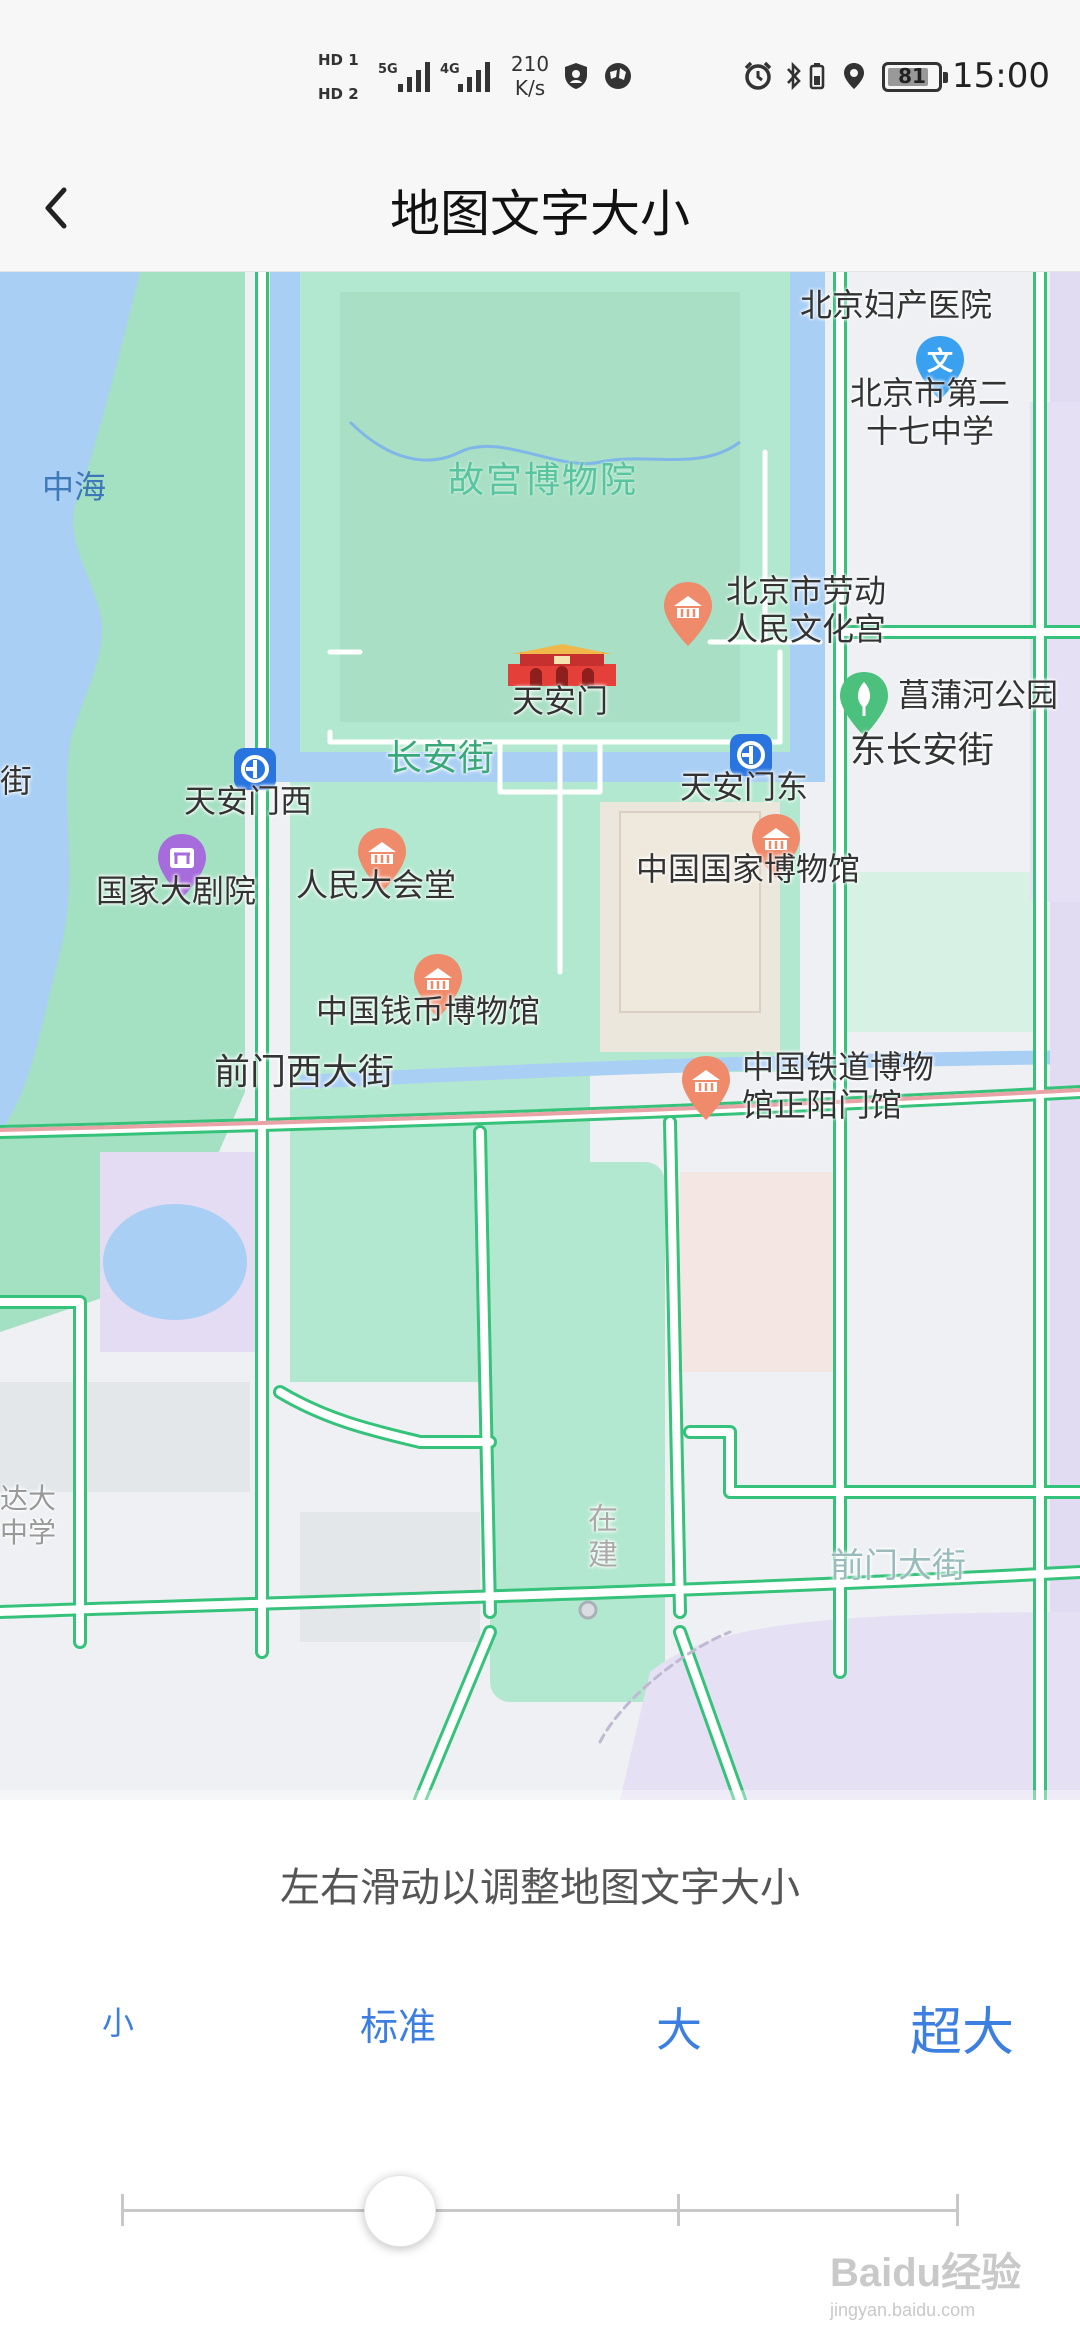  What do you see at coordinates (962, 2027) in the screenshot?
I see `option-extra-large: 超大` at bounding box center [962, 2027].